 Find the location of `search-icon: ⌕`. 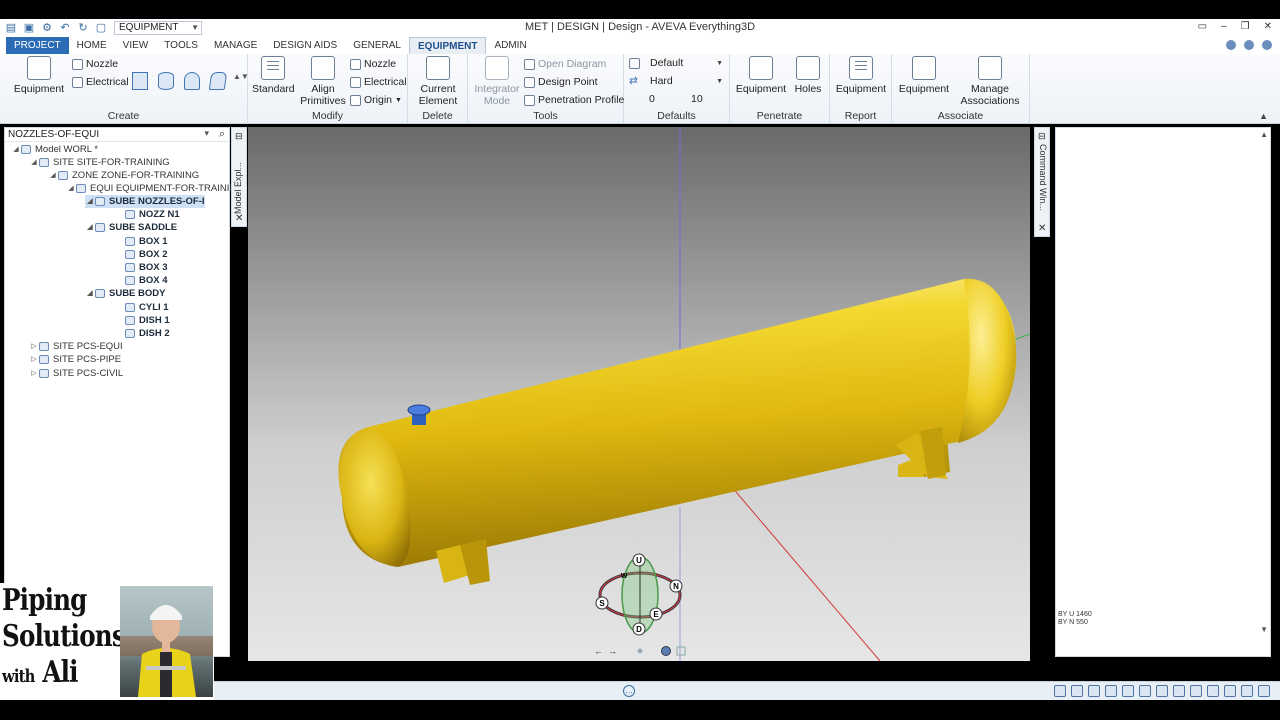

search-icon: ⌕ is located at coordinates (222, 134).